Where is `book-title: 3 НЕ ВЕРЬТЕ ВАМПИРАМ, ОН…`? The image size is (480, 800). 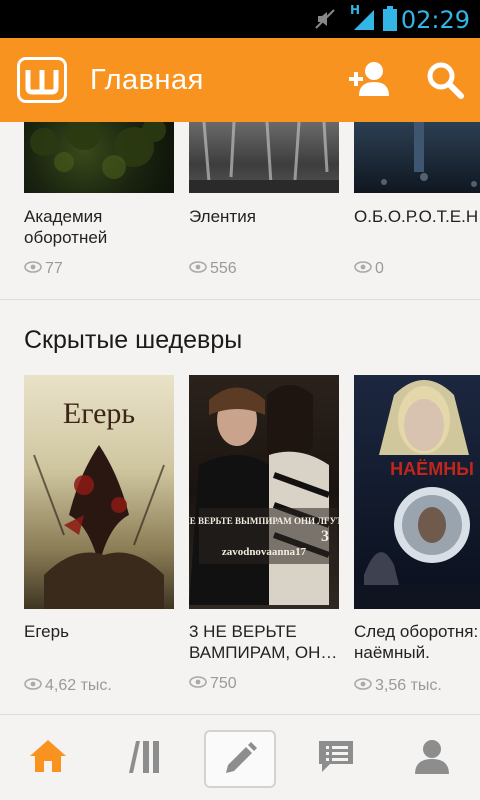 book-title: 3 НЕ ВЕРЬТЕ ВАМПИРАМ, ОН… is located at coordinates (265, 642).